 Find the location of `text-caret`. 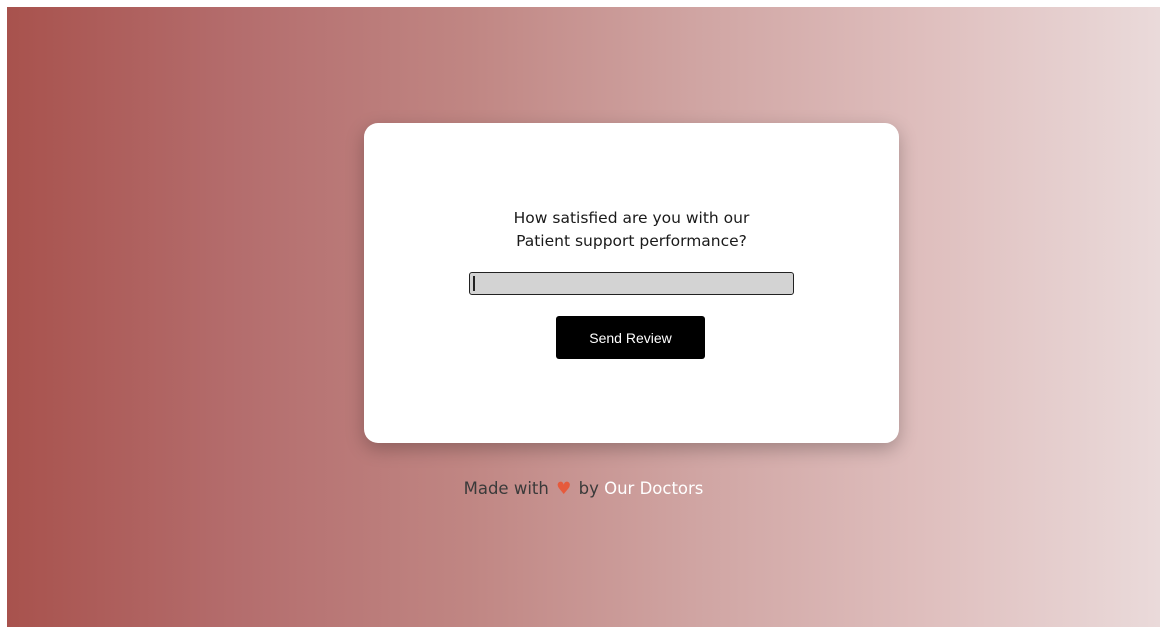

text-caret is located at coordinates (474, 283).